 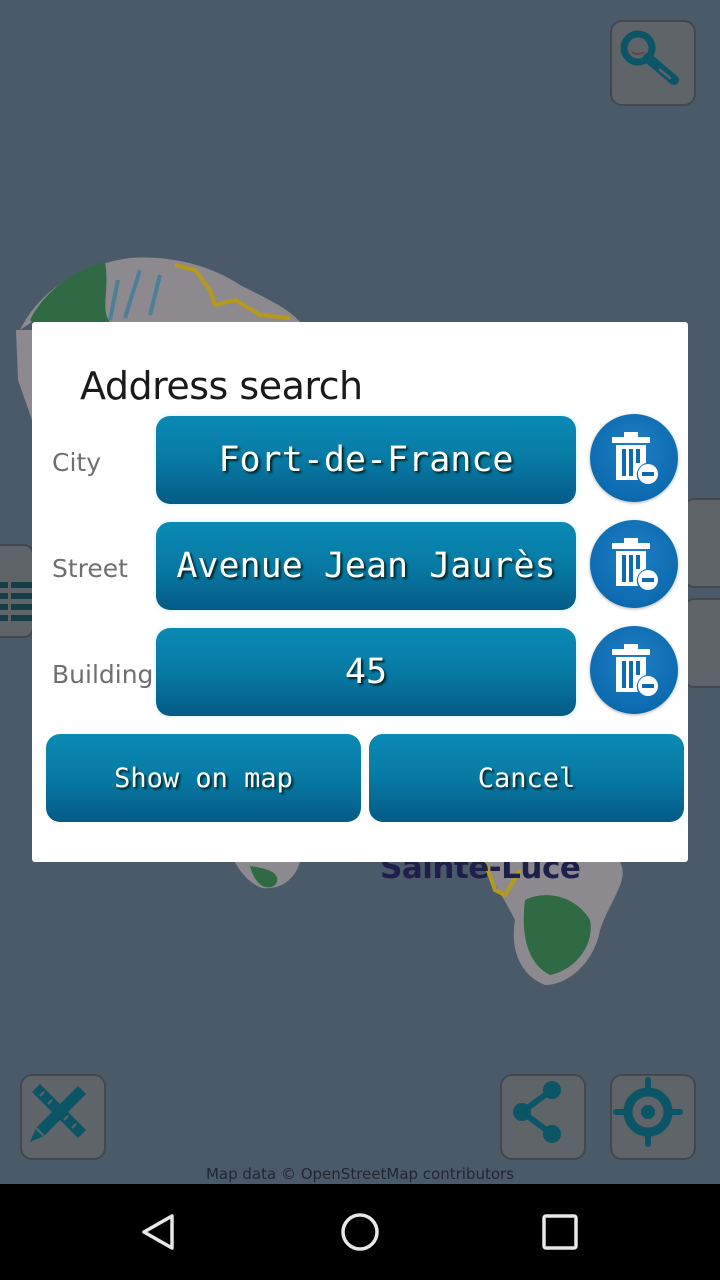 I want to click on city-label: City, so click(x=76, y=462).